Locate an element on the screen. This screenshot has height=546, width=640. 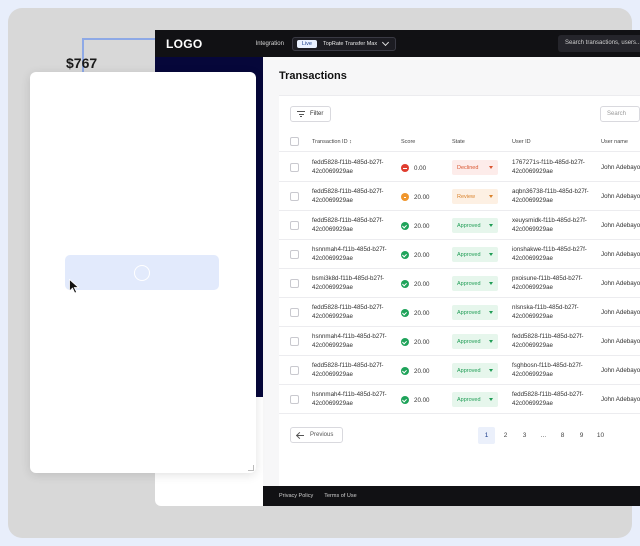
page-button: 8 is located at coordinates (562, 435).